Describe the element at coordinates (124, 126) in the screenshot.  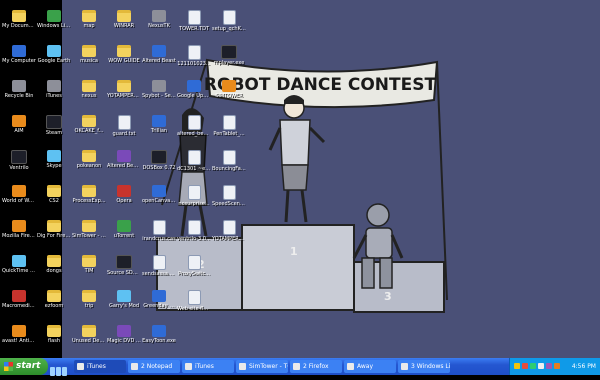
I see `desktop-icon-col4-3: guard.txt` at that location.